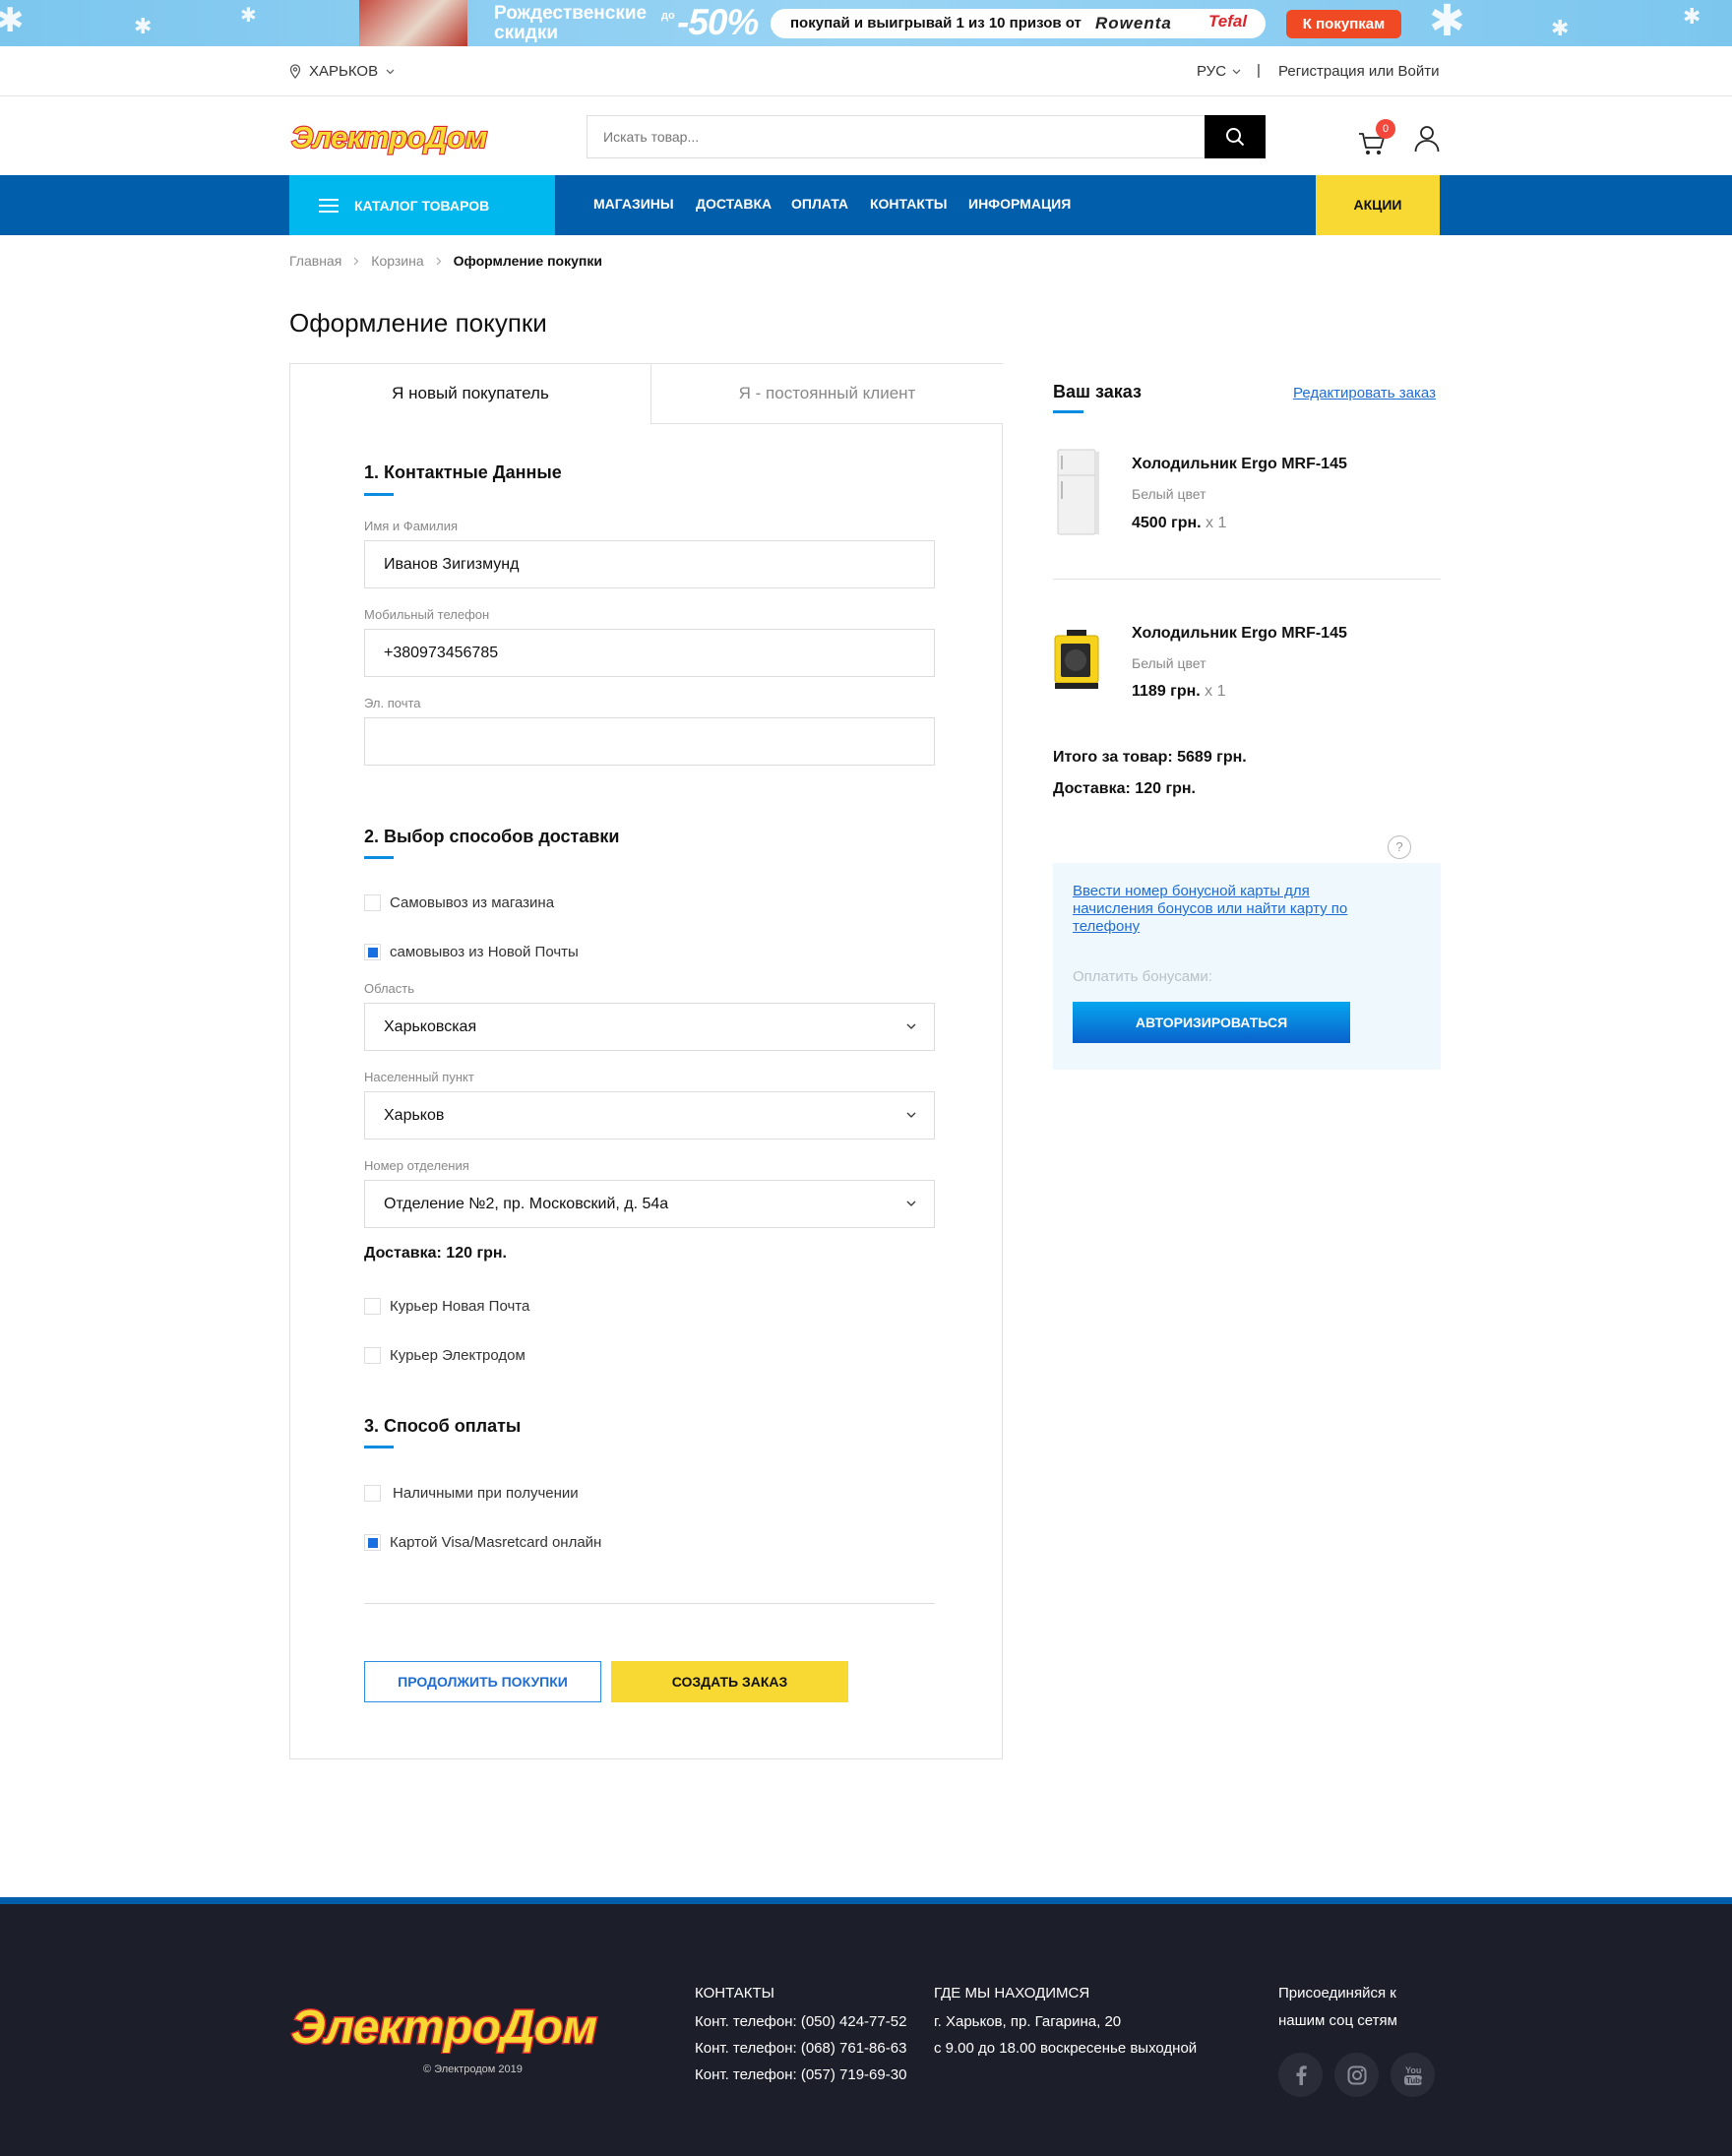 This screenshot has height=2156, width=1732. I want to click on copyright: © Элeктродом 2019, so click(473, 2069).